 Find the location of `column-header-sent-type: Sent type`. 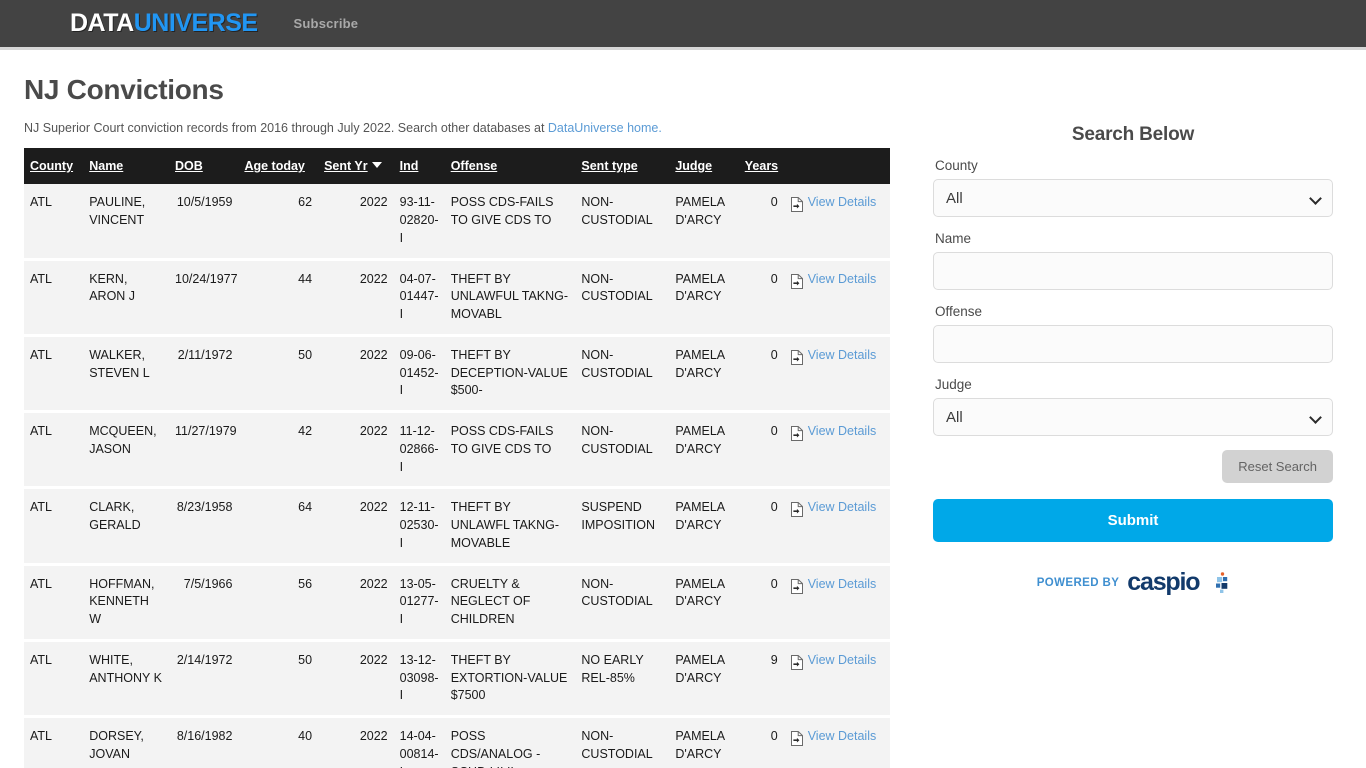

column-header-sent-type: Sent type is located at coordinates (622, 166).